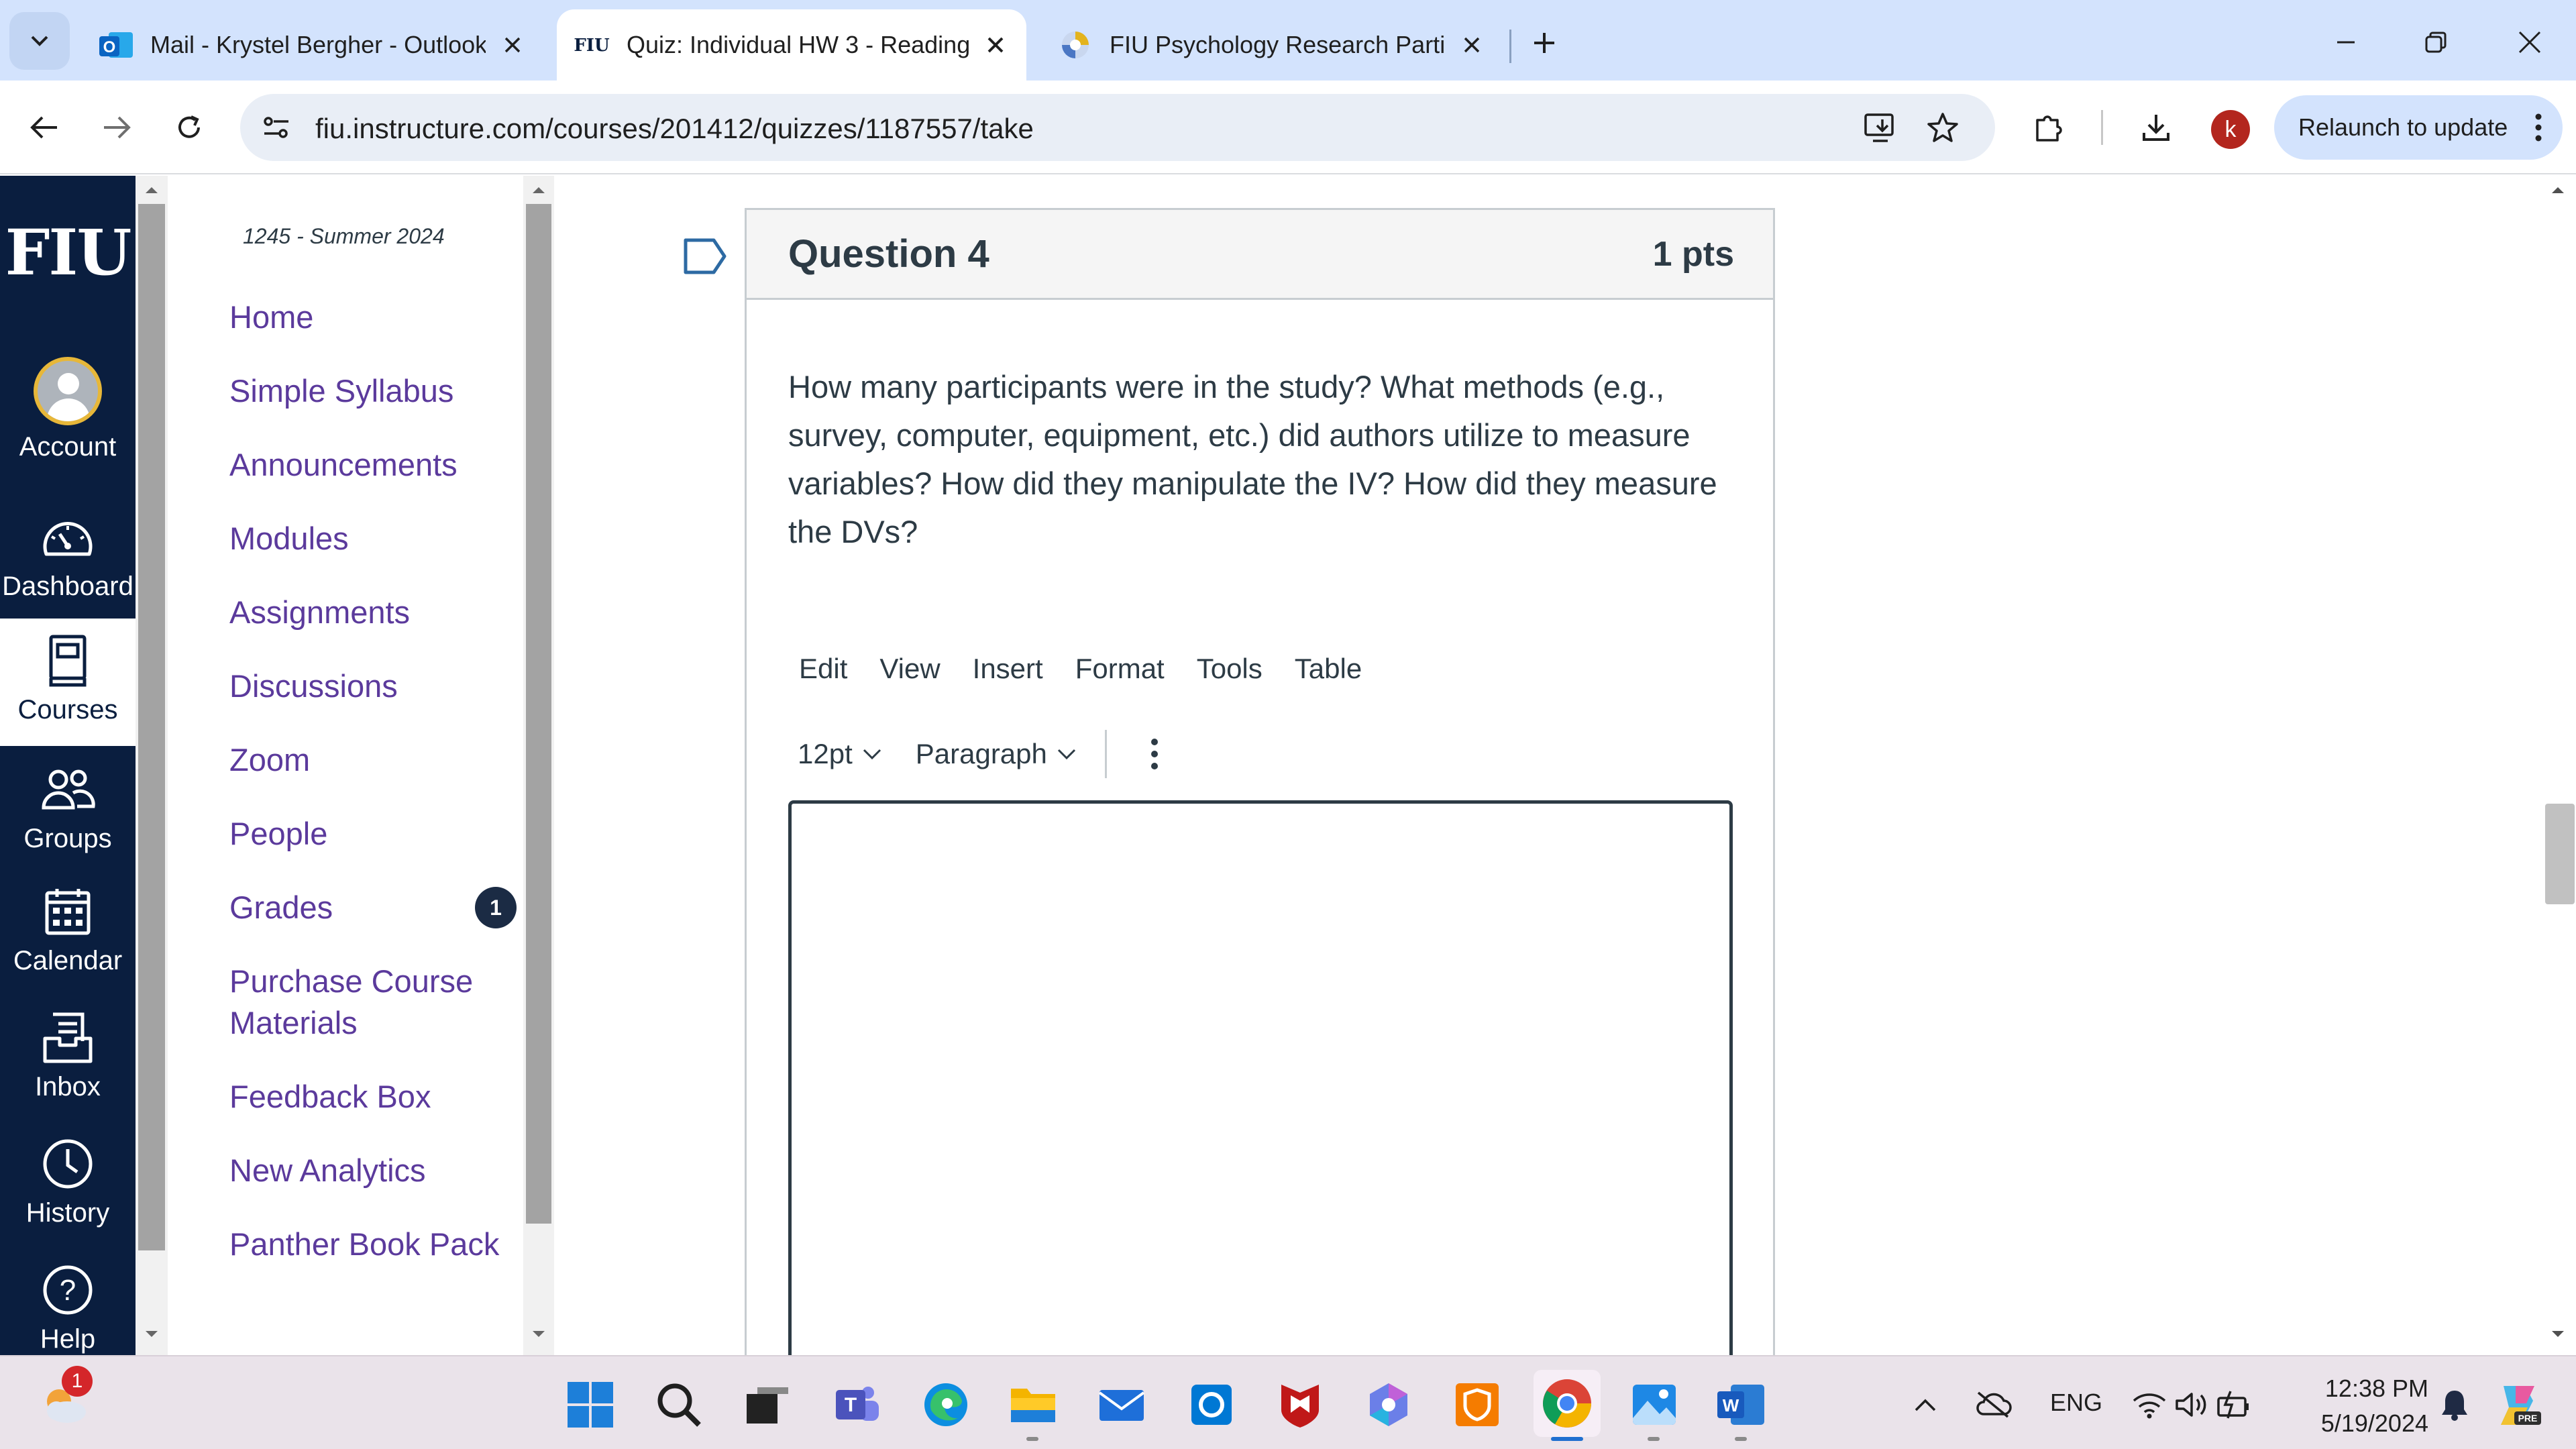 The image size is (2576, 1449). What do you see at coordinates (996, 754) in the screenshot?
I see `block-format-dropdown: Paragraph` at bounding box center [996, 754].